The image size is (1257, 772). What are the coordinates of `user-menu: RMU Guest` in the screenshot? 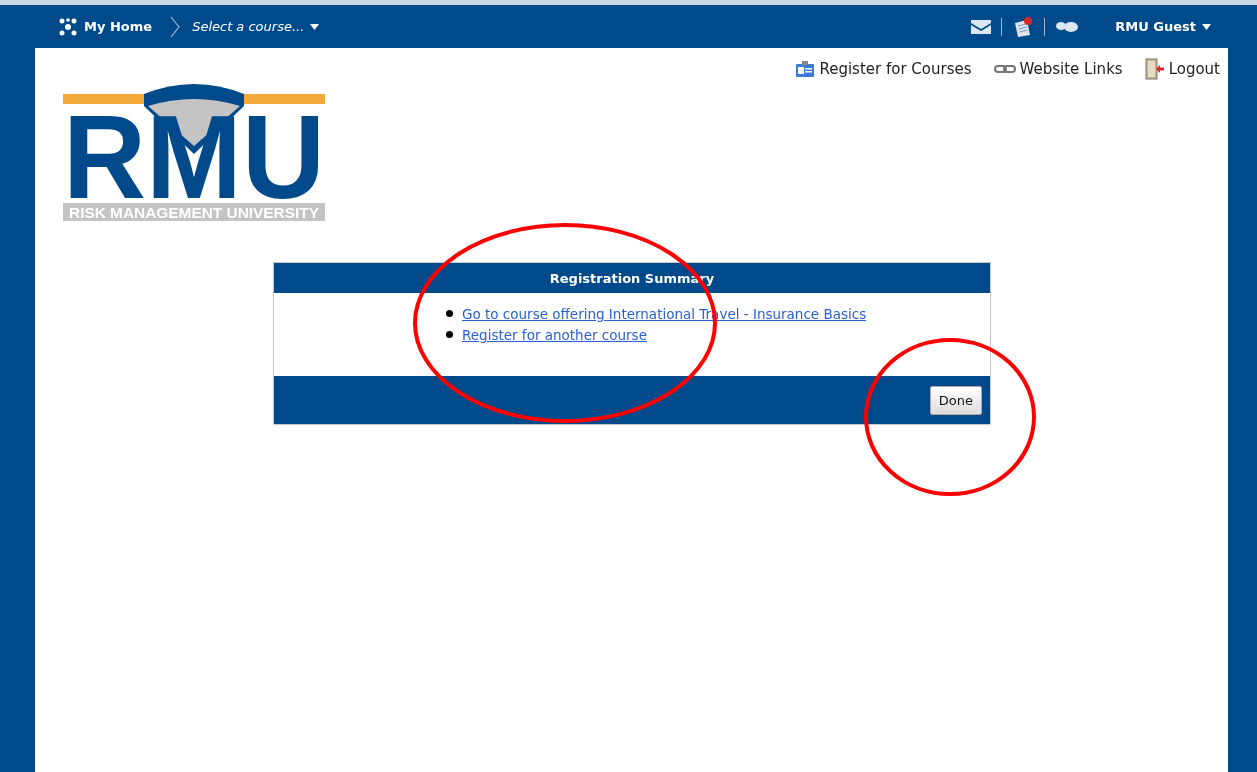 It's located at (1163, 26).